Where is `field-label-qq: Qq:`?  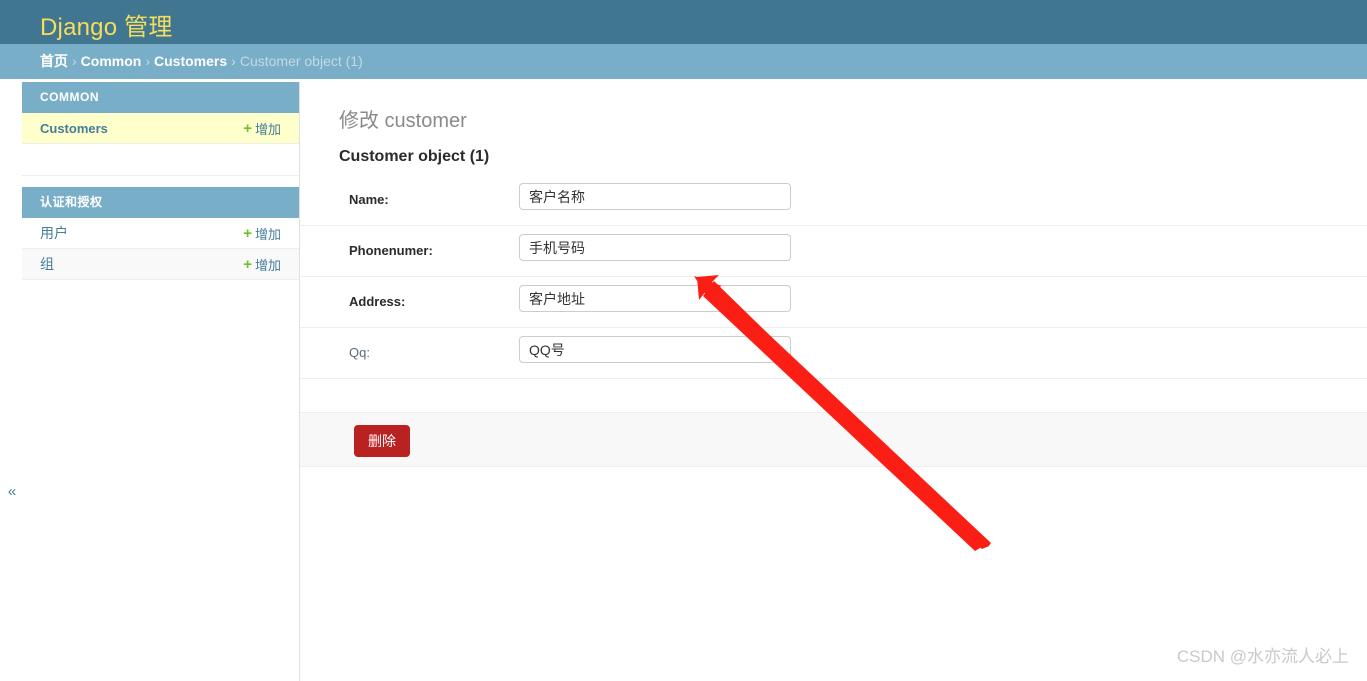
field-label-qq: Qq: is located at coordinates (359, 352).